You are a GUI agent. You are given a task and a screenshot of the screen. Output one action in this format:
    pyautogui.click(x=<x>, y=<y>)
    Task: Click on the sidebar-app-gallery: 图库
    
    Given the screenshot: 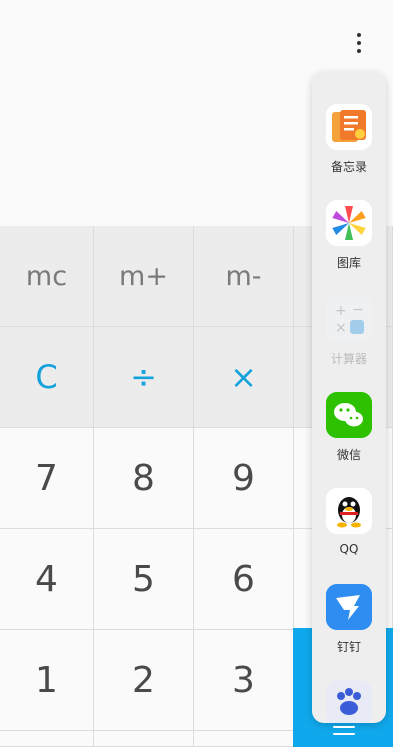 What is the action you would take?
    pyautogui.click(x=349, y=245)
    